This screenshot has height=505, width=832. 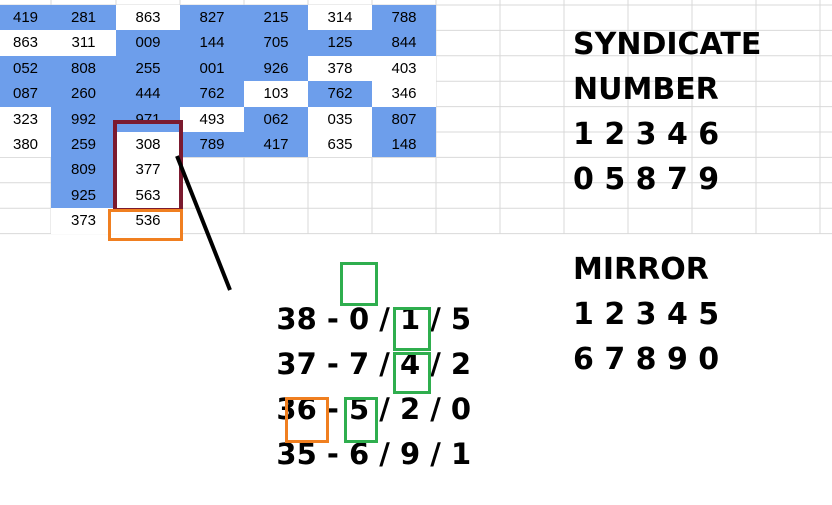 What do you see at coordinates (446, 454) in the screenshot?
I see `calc-4-tail: / 1` at bounding box center [446, 454].